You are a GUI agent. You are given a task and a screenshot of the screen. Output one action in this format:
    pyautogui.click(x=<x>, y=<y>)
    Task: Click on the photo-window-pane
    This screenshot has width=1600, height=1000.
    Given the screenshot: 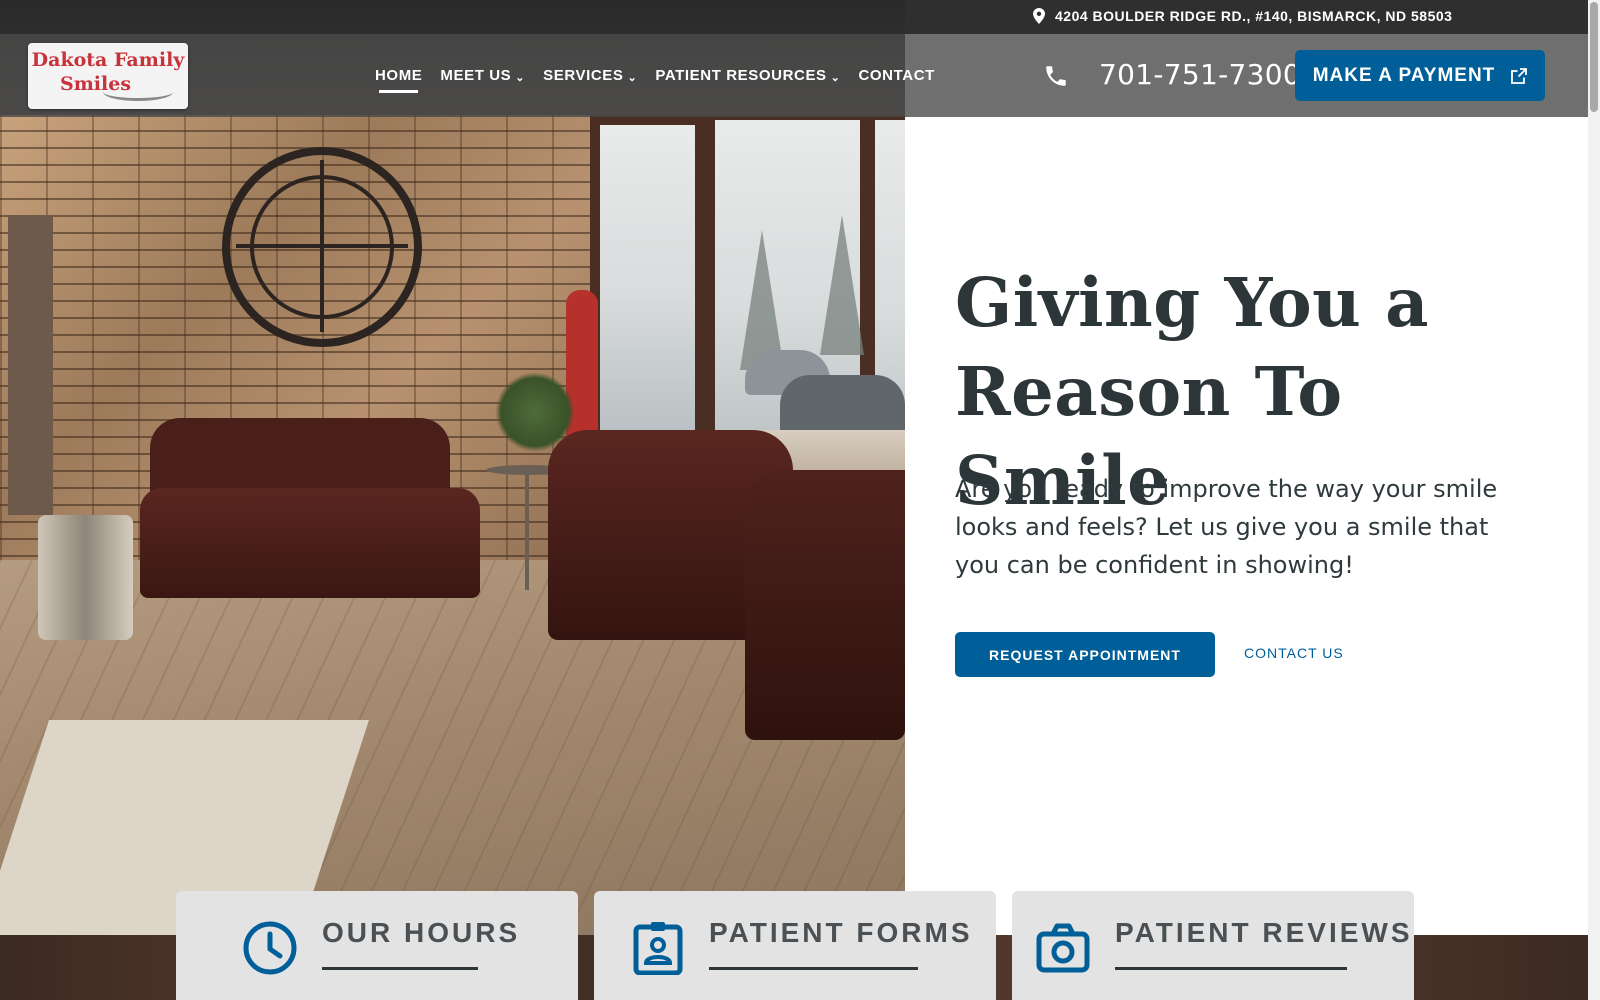 What is the action you would take?
    pyautogui.click(x=647, y=280)
    